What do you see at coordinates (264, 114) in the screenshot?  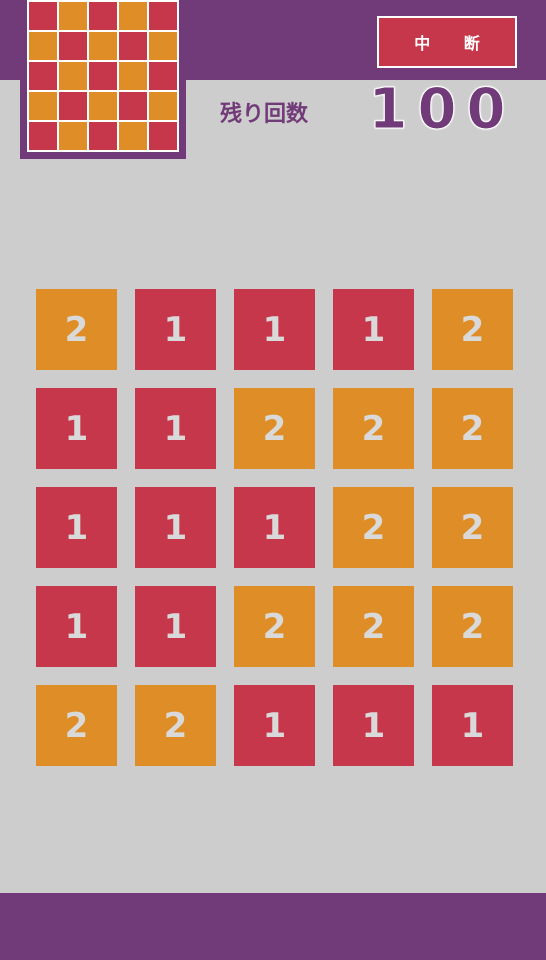 I see `remaining-moves-label: 残り回数` at bounding box center [264, 114].